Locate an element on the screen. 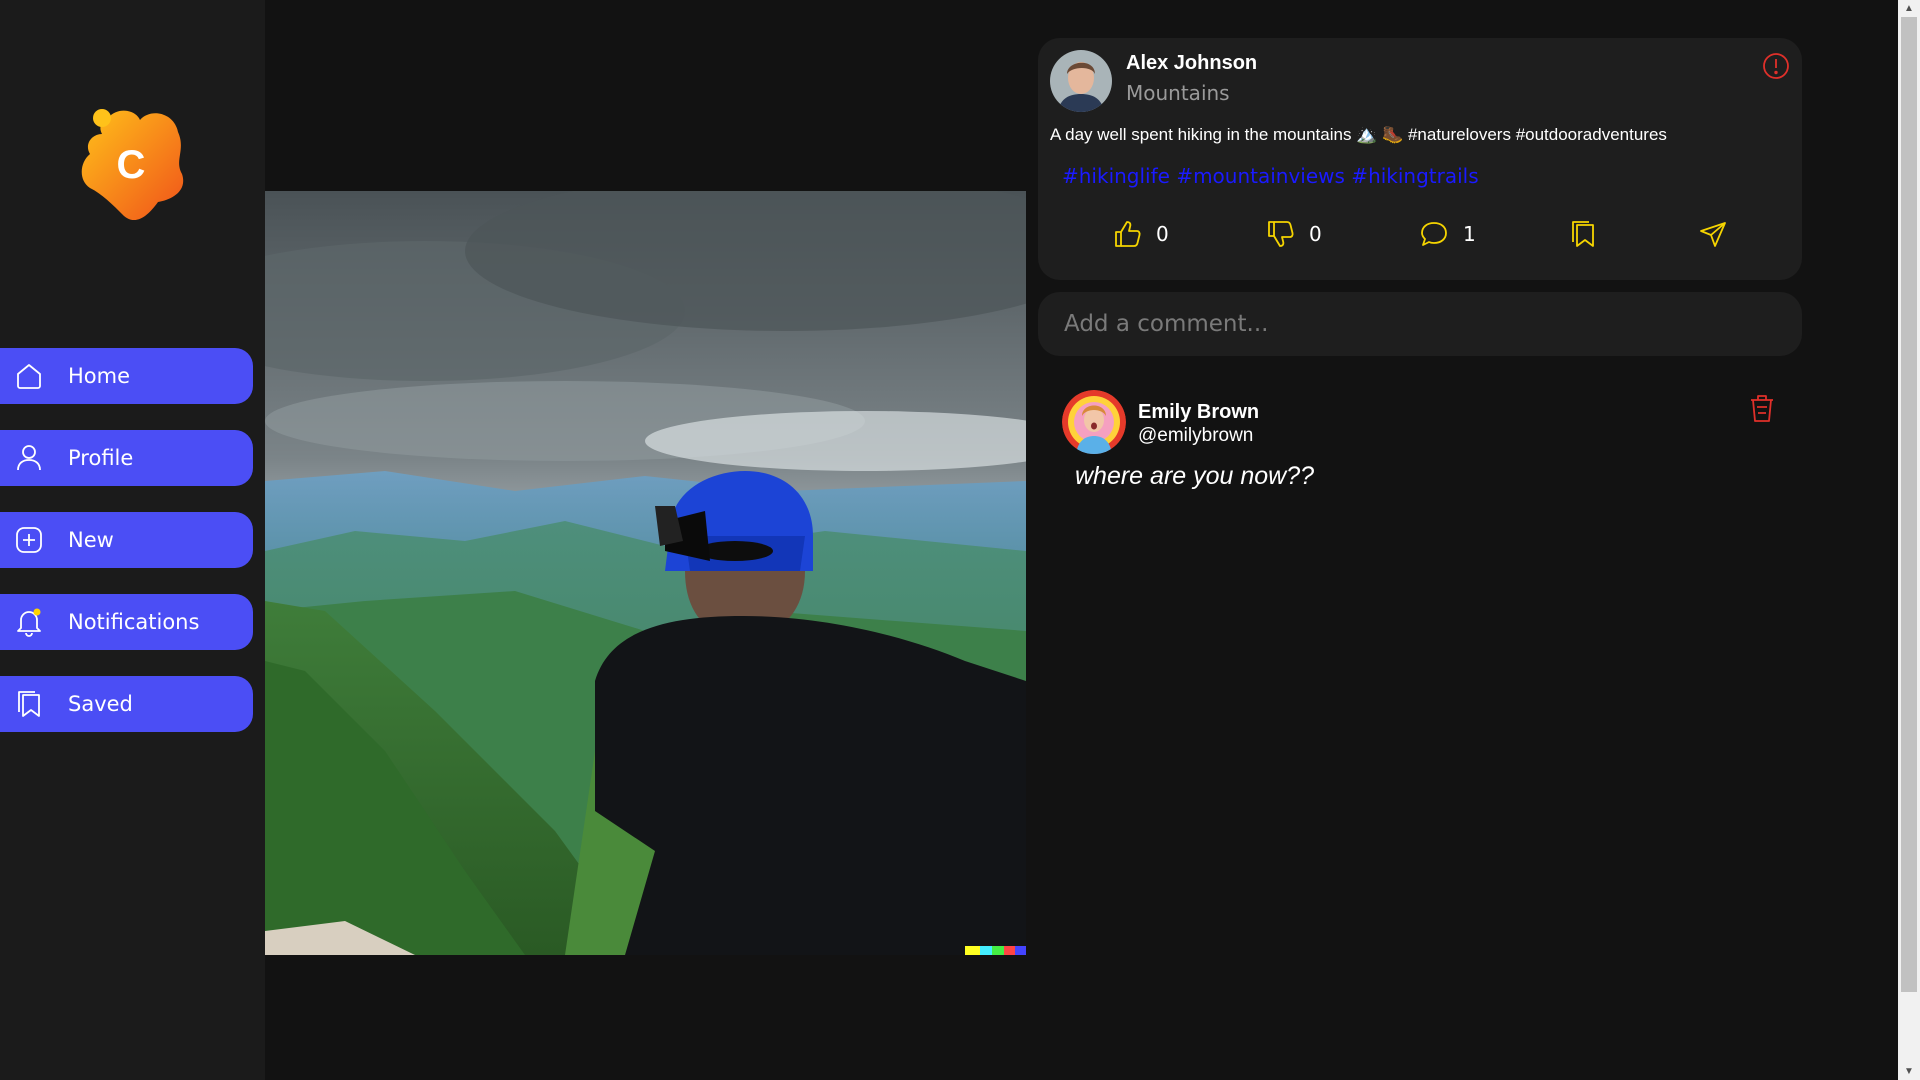 The image size is (1920, 1080). comment-count: 1 is located at coordinates (1469, 234).